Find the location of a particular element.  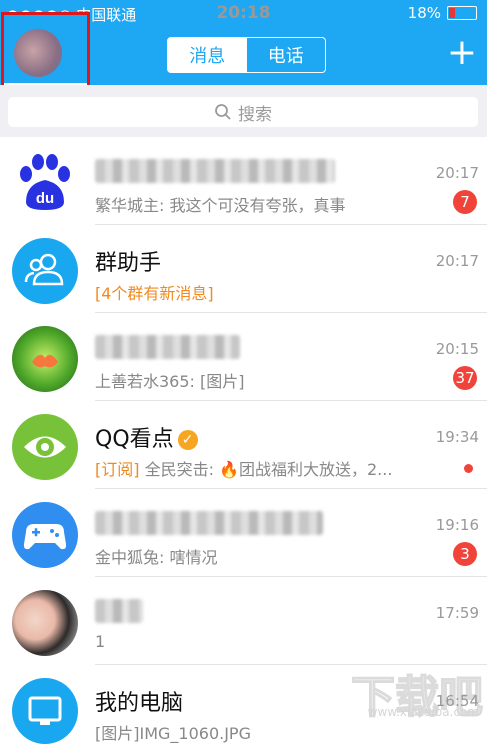

gamepad-icon is located at coordinates (45, 535).